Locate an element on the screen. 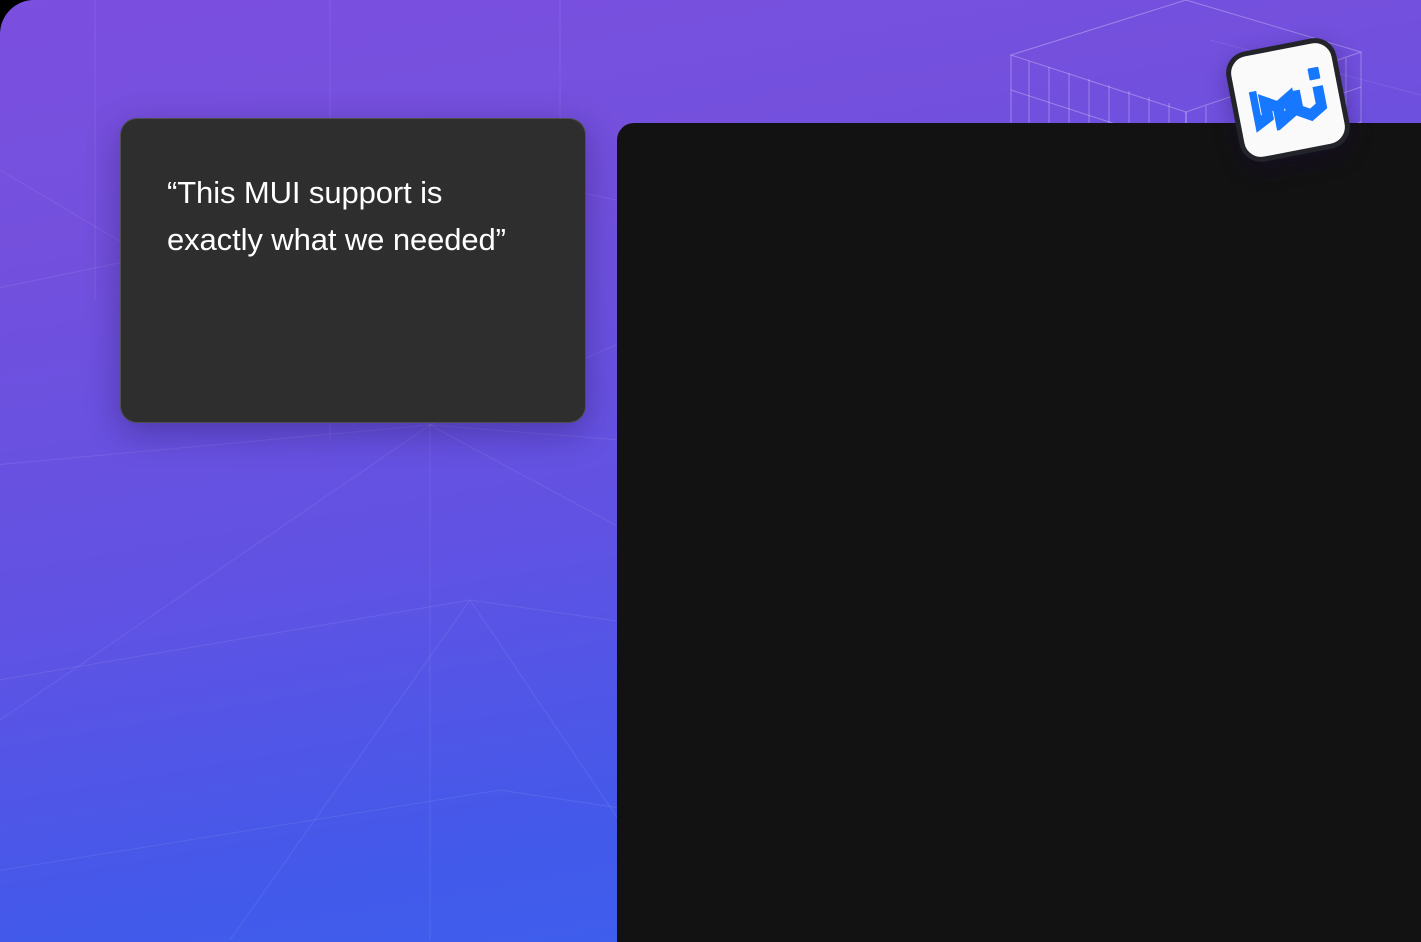  mui-logo-mark is located at coordinates (1287, 100).